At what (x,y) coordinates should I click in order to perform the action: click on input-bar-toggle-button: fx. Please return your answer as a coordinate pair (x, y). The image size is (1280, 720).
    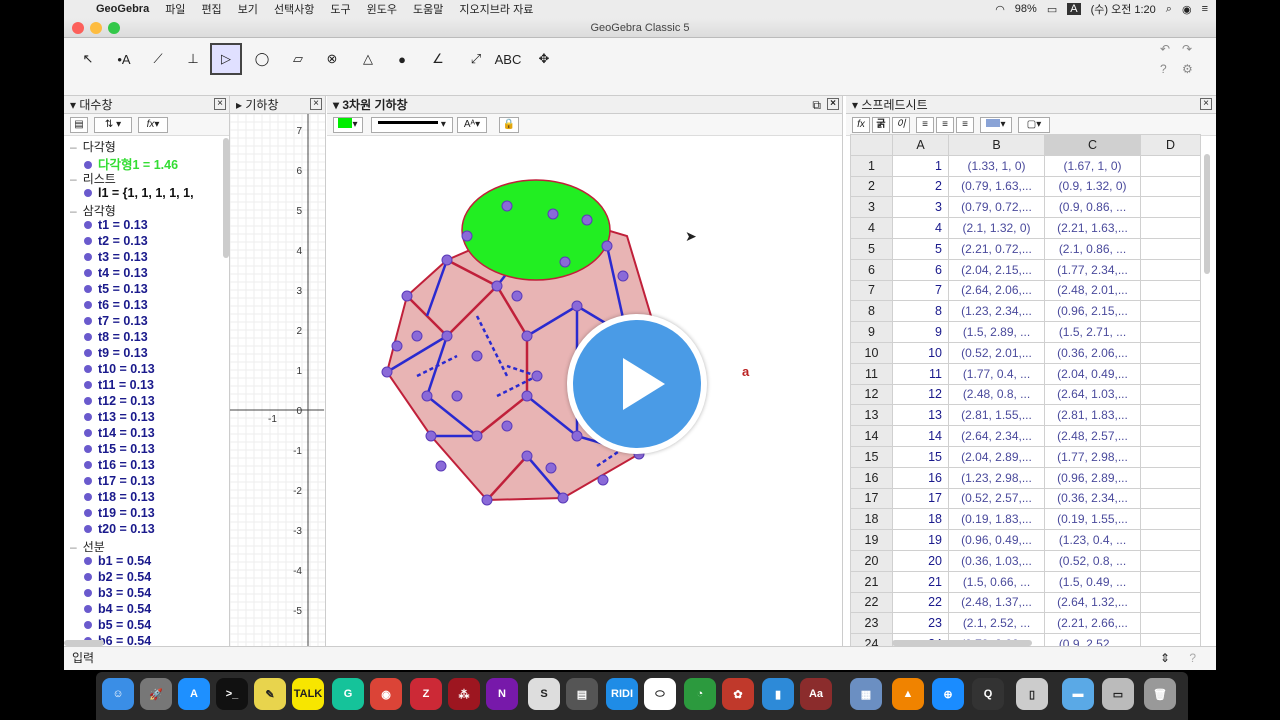
    Looking at the image, I should click on (861, 125).